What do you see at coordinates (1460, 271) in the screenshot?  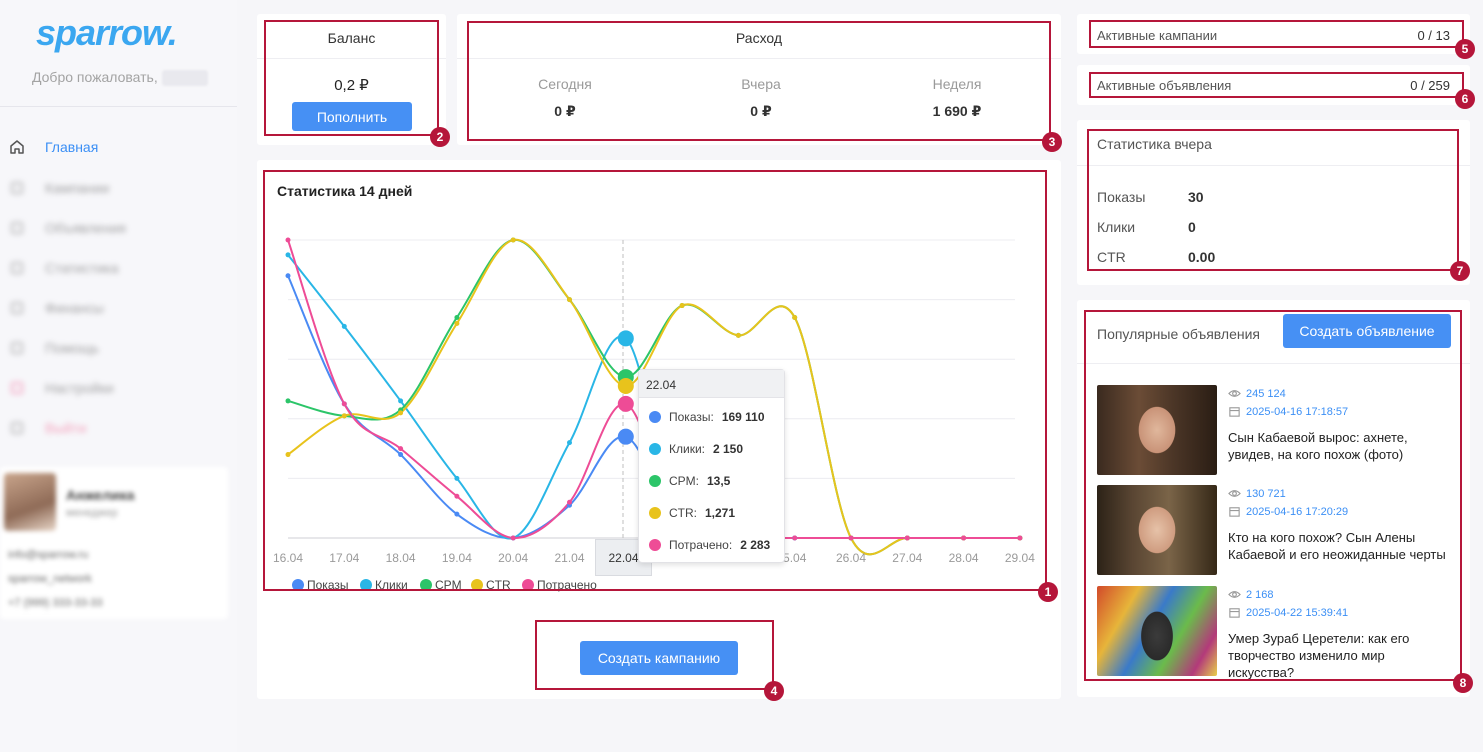 I see `annotation-badge-7: 7` at bounding box center [1460, 271].